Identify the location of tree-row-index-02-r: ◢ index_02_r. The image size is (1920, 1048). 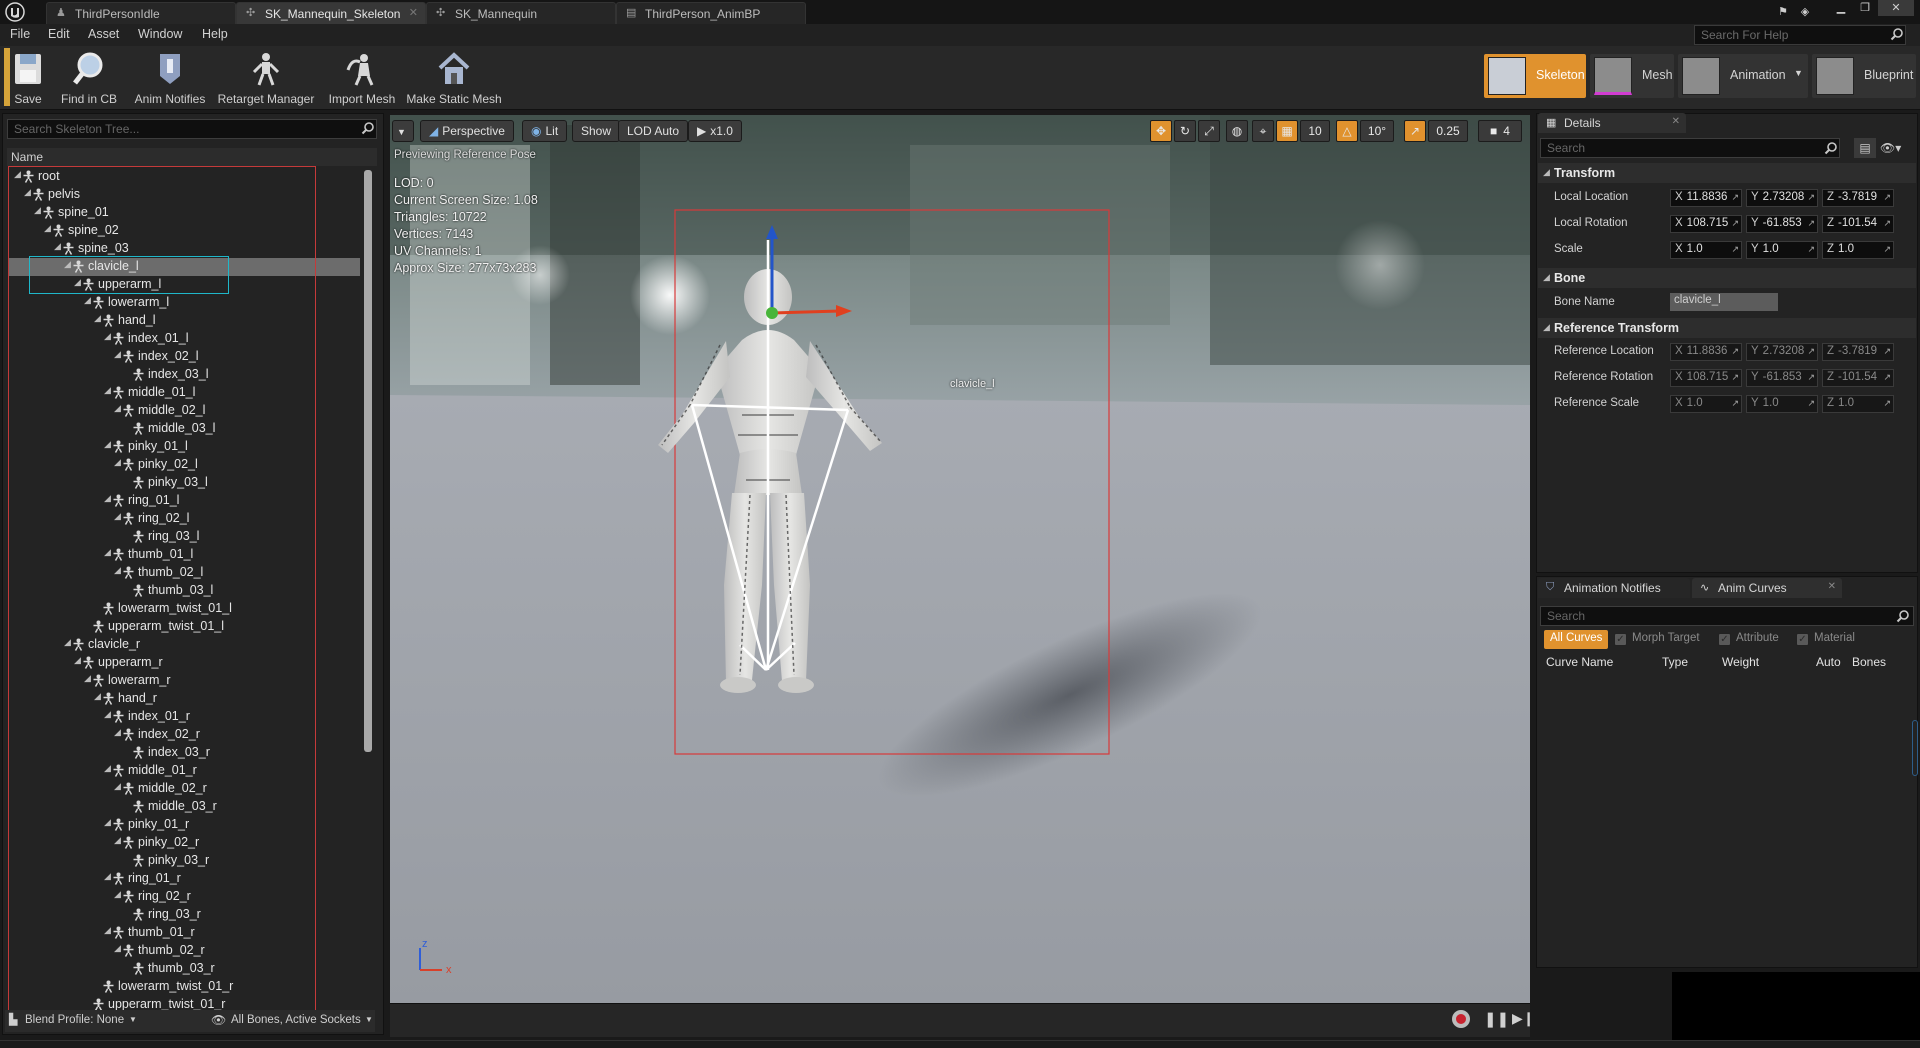
(184, 735).